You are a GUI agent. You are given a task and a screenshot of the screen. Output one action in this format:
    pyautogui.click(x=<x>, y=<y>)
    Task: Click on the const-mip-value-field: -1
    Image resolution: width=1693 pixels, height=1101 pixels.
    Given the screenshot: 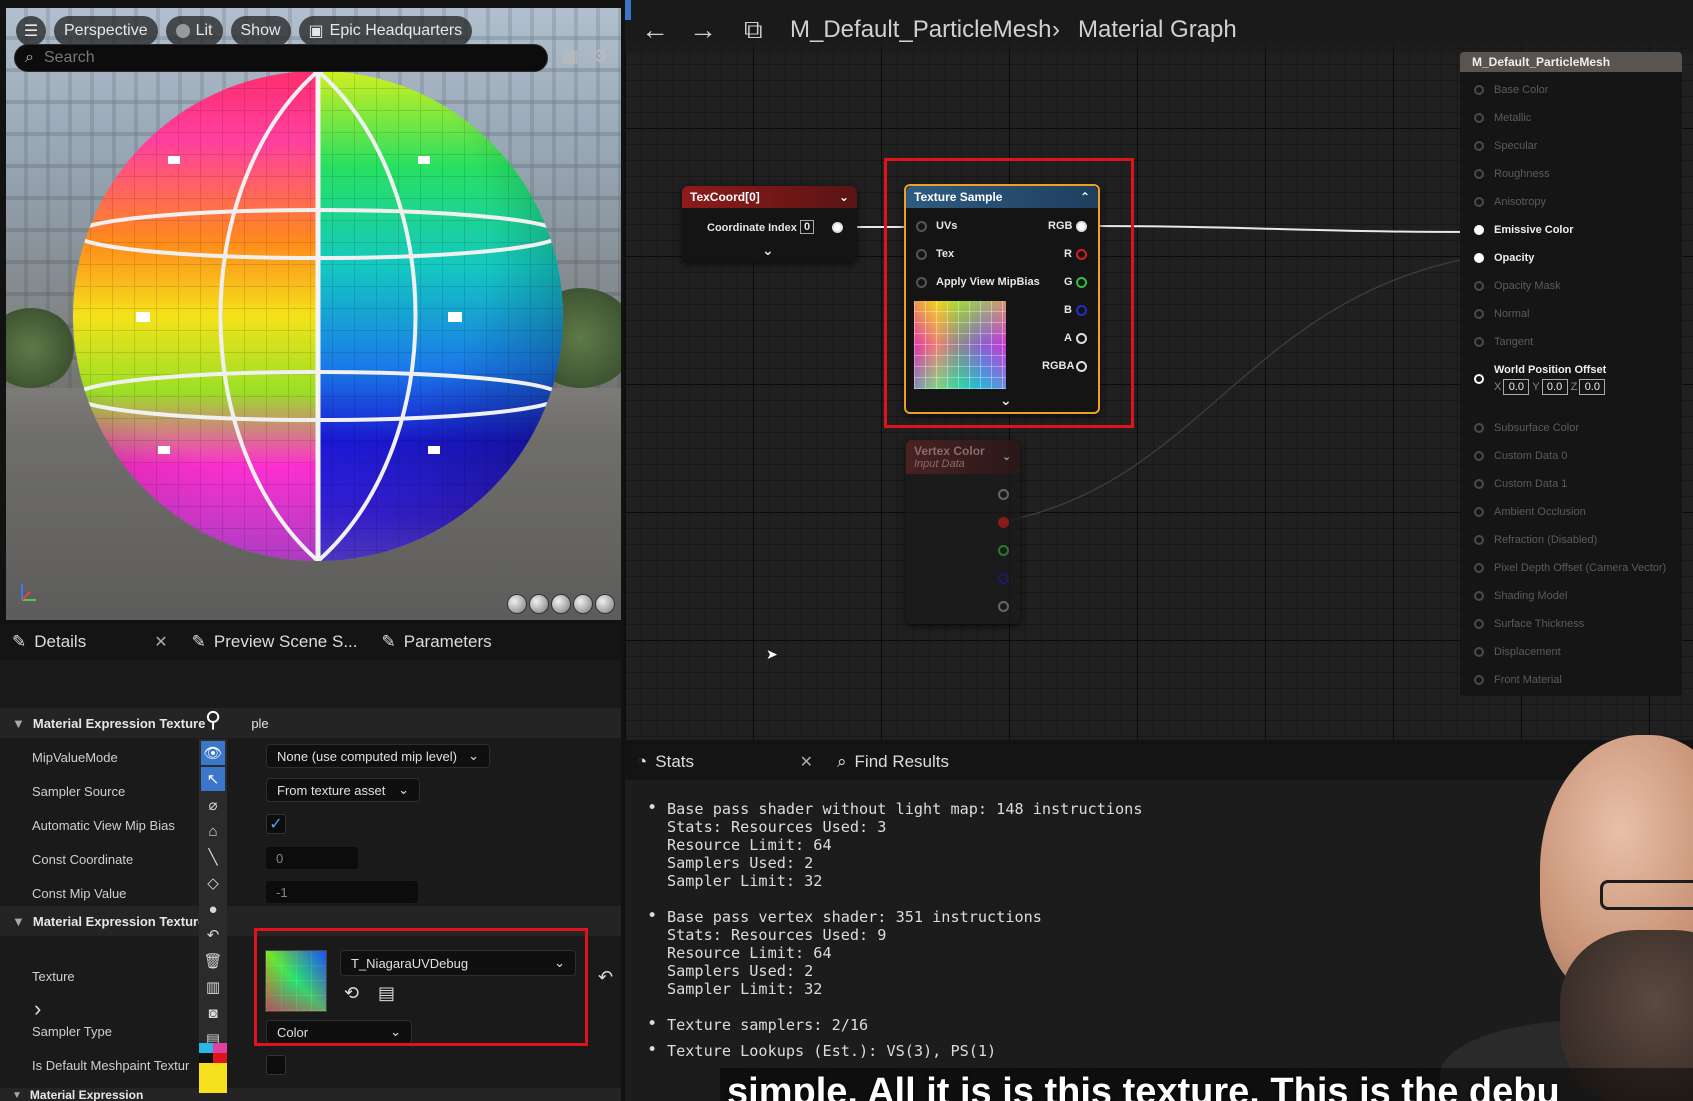 What is the action you would take?
    pyautogui.click(x=342, y=892)
    